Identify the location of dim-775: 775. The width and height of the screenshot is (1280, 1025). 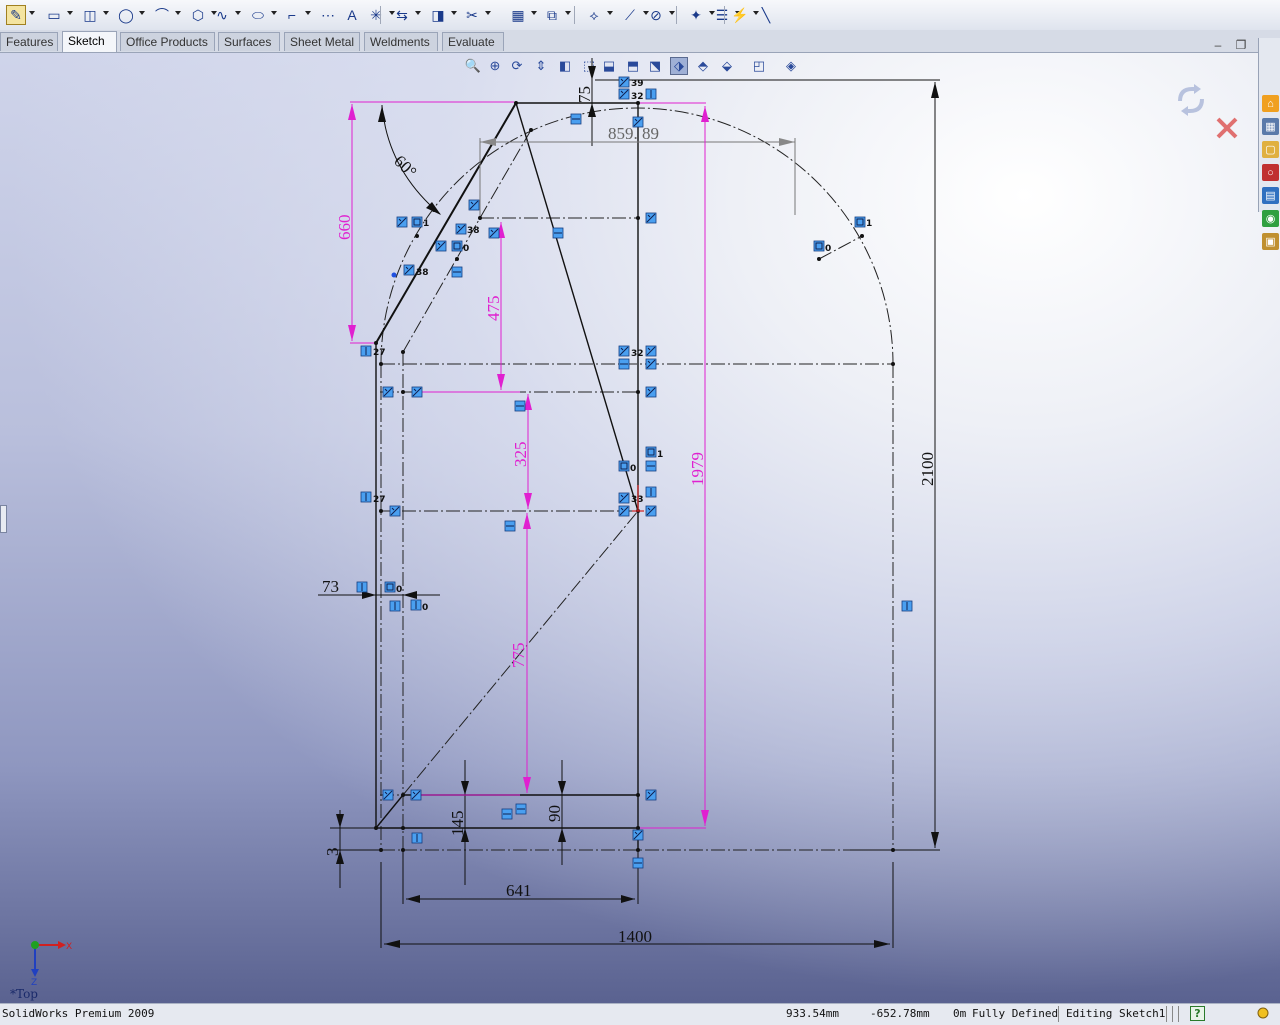
(518, 656).